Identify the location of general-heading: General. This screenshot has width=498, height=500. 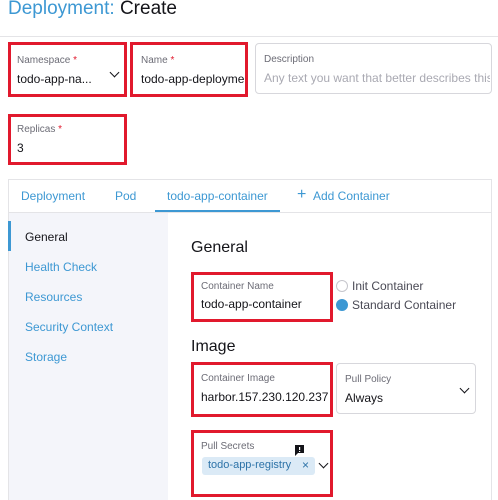
(219, 247).